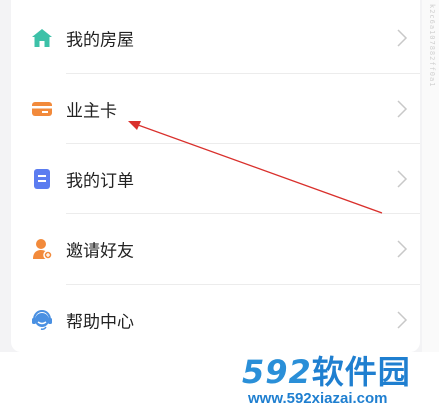 The image size is (439, 413). I want to click on annotation-arrow-line, so click(260, 169).